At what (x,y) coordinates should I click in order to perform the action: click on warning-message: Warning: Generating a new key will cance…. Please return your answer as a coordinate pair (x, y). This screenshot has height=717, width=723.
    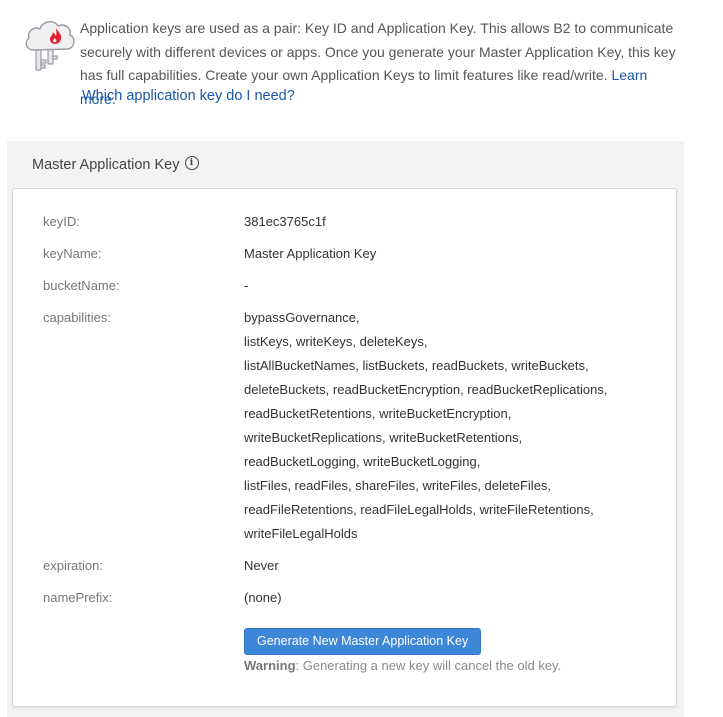
    Looking at the image, I should click on (402, 665).